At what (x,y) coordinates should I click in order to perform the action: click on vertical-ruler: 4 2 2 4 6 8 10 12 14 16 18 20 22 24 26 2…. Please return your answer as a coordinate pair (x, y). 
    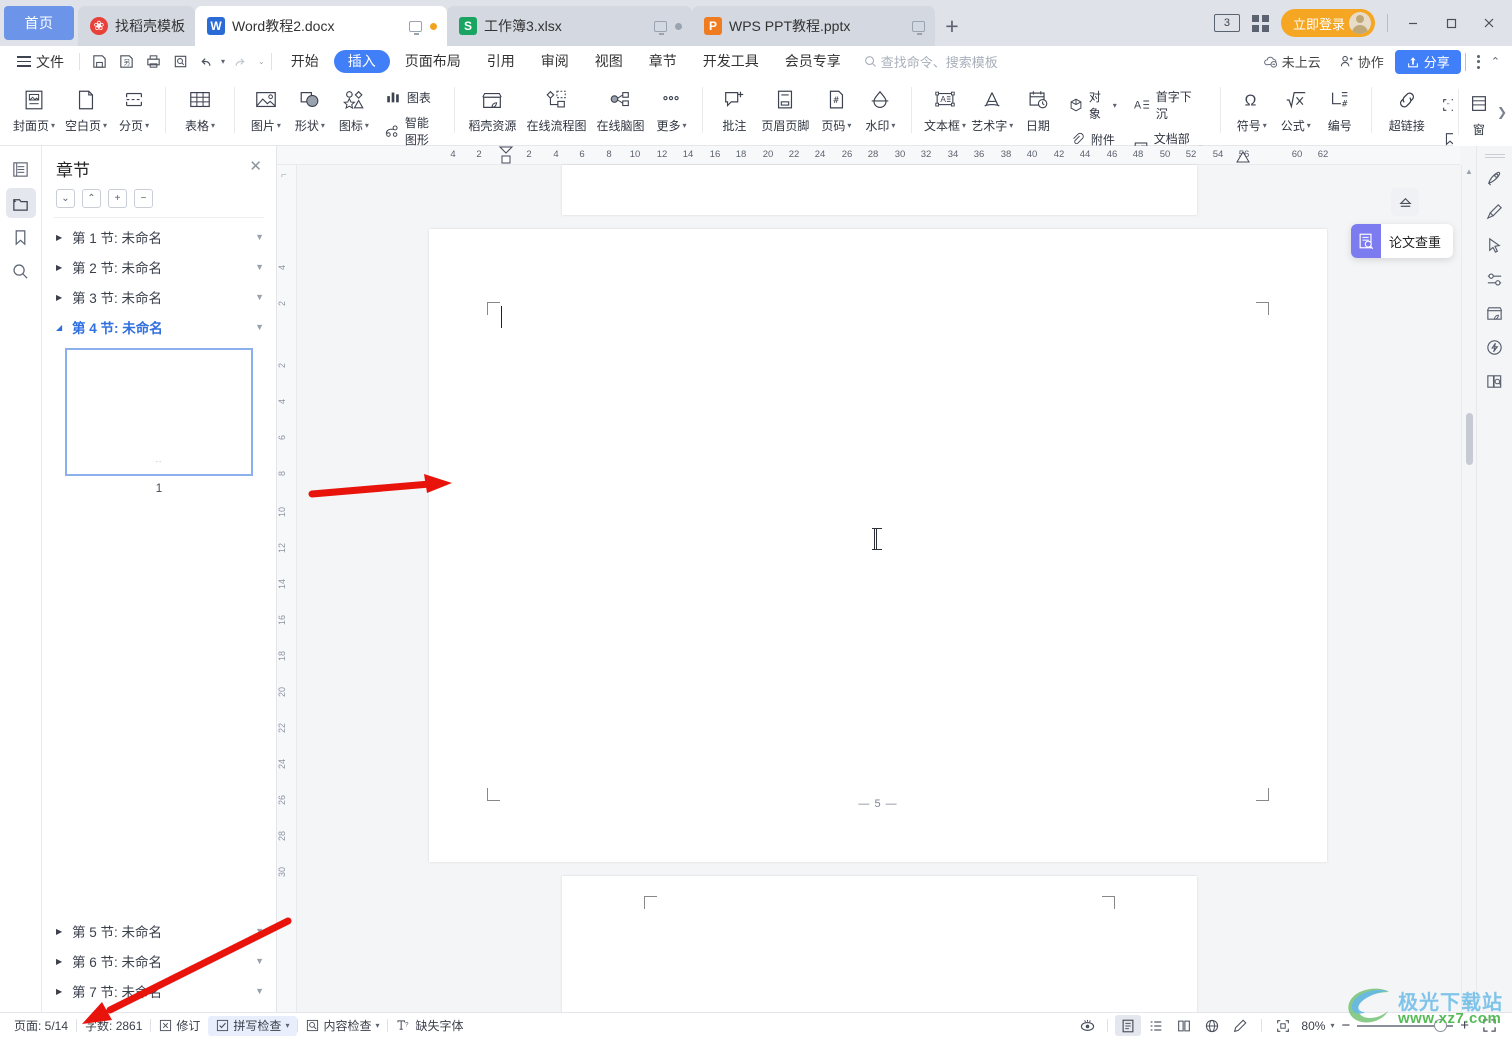
    Looking at the image, I should click on (287, 588).